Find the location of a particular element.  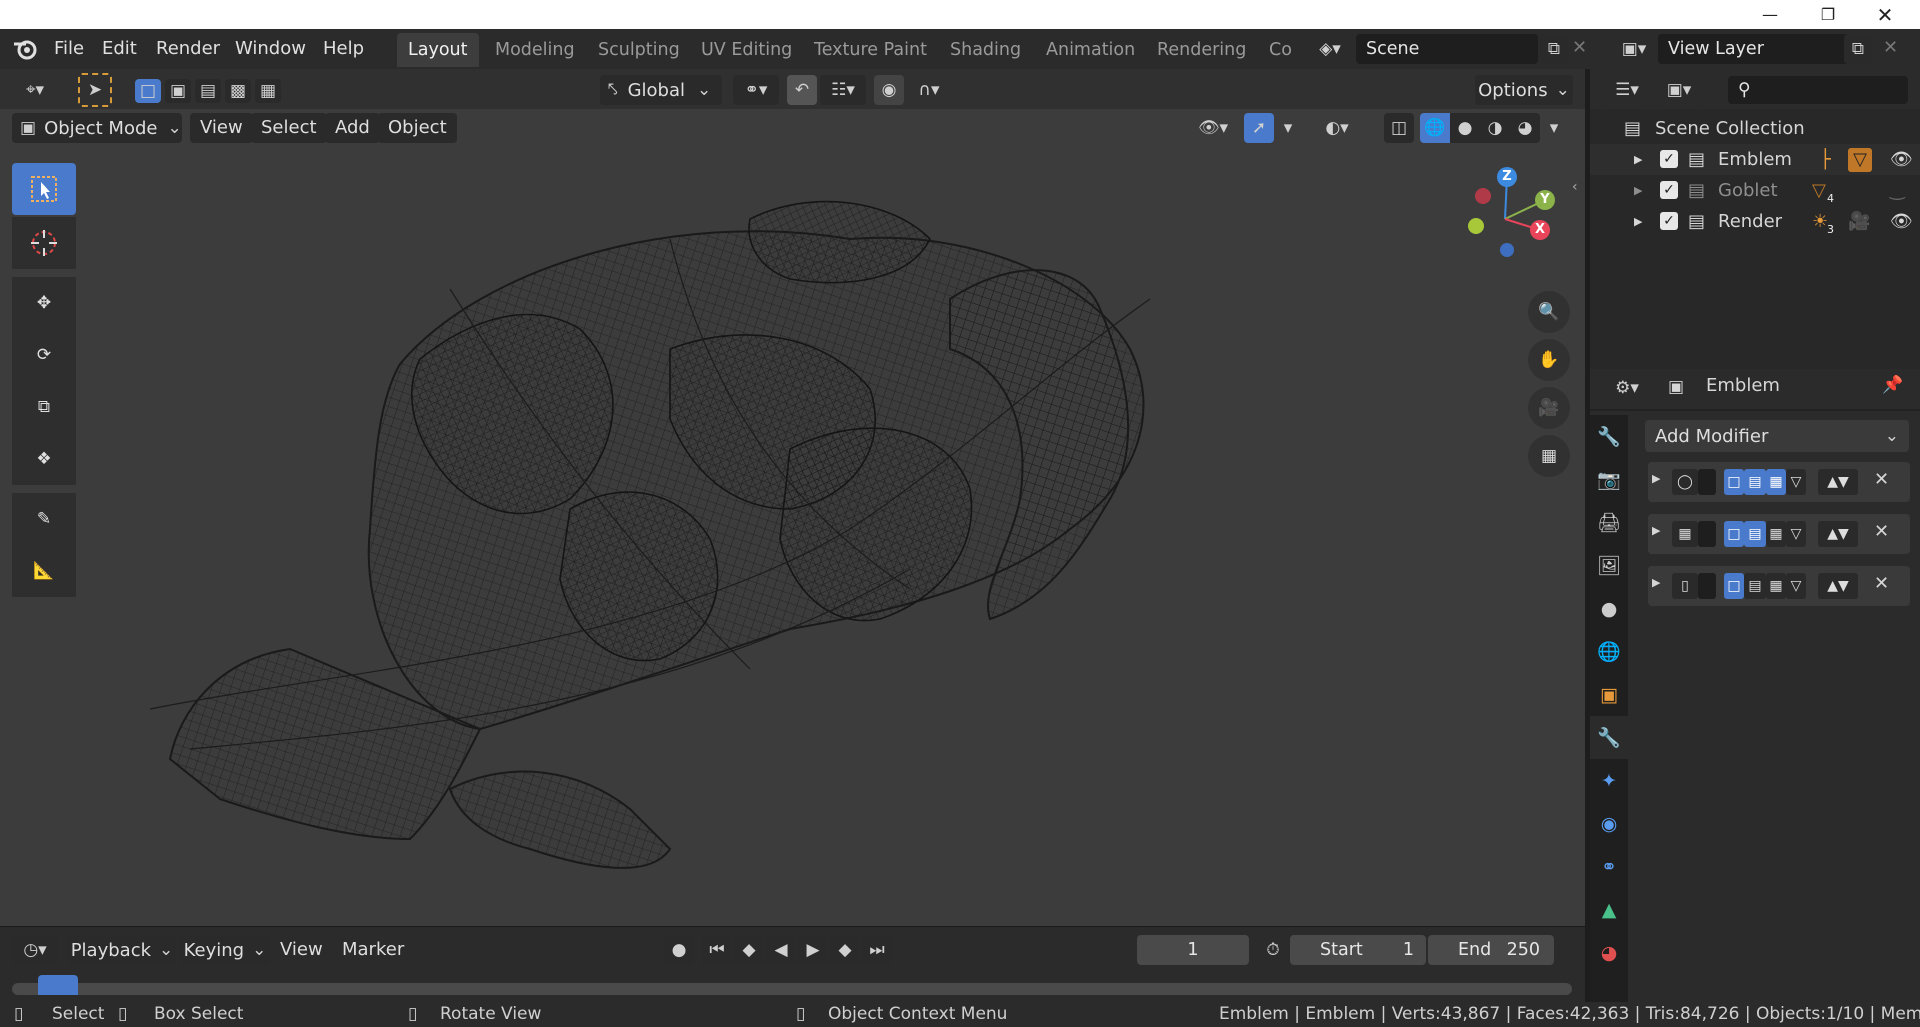

cursor-tool-icon is located at coordinates (44, 243).